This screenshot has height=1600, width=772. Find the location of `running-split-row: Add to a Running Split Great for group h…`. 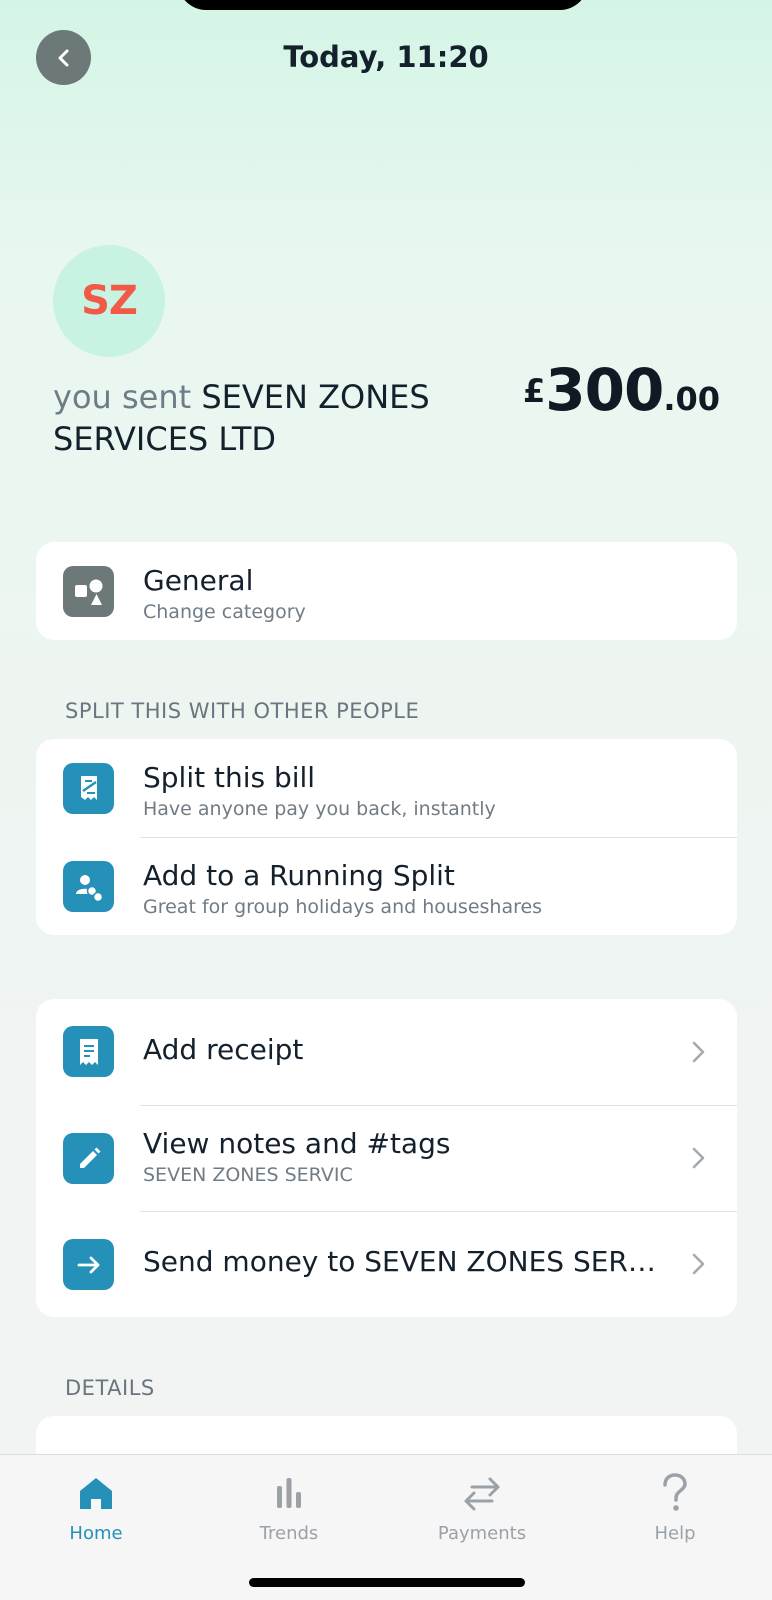

running-split-row: Add to a Running Split Great for group h… is located at coordinates (386, 886).